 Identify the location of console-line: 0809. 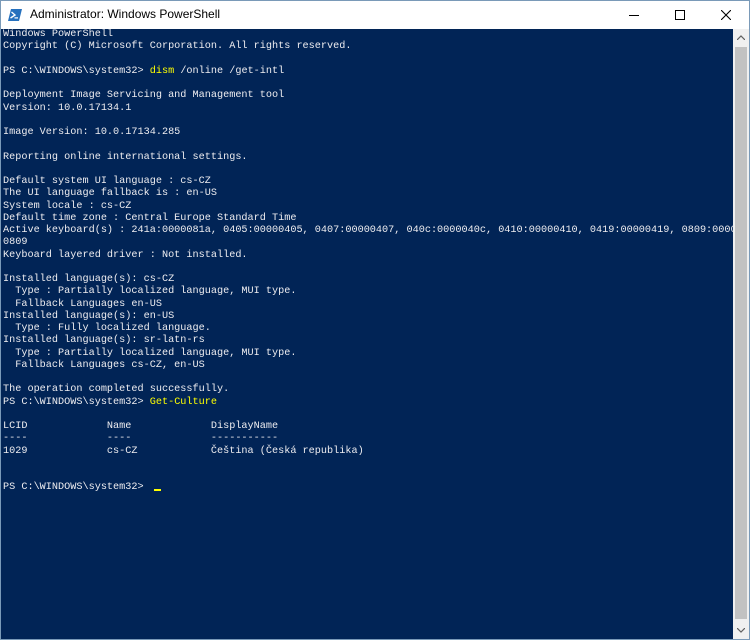
(15, 243).